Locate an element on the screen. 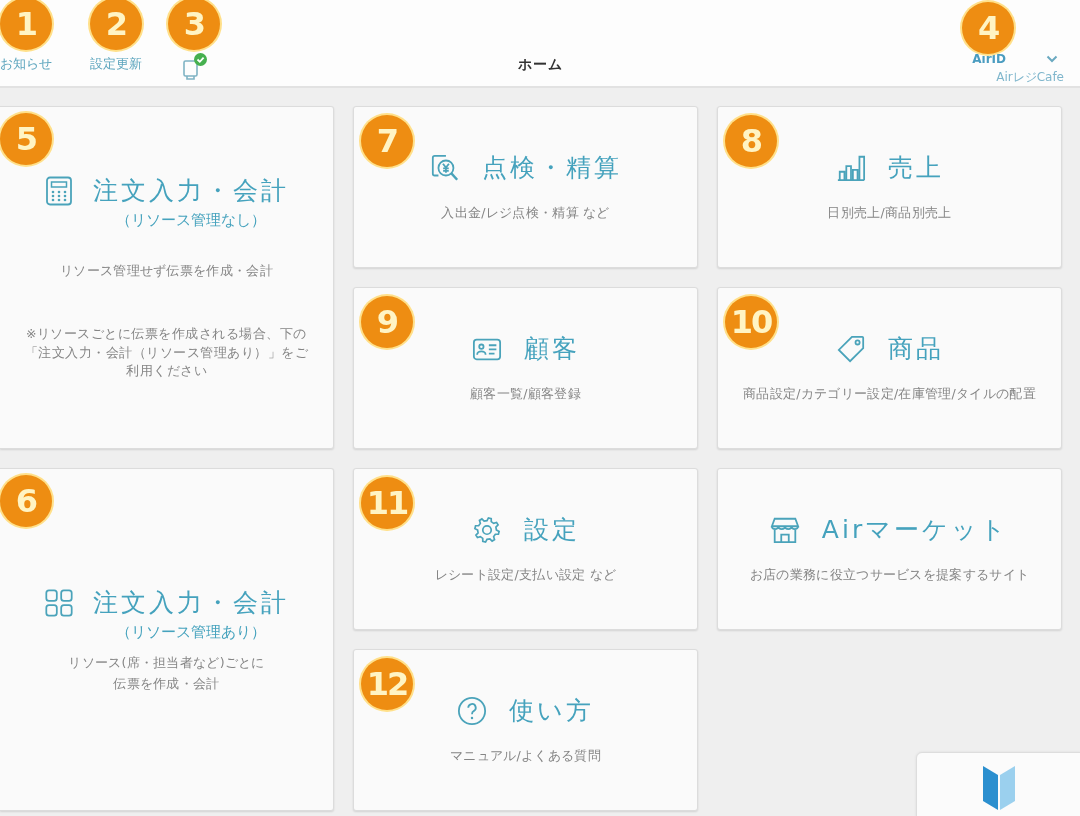 The width and height of the screenshot is (1080, 816). card-title: 設定 is located at coordinates (551, 530).